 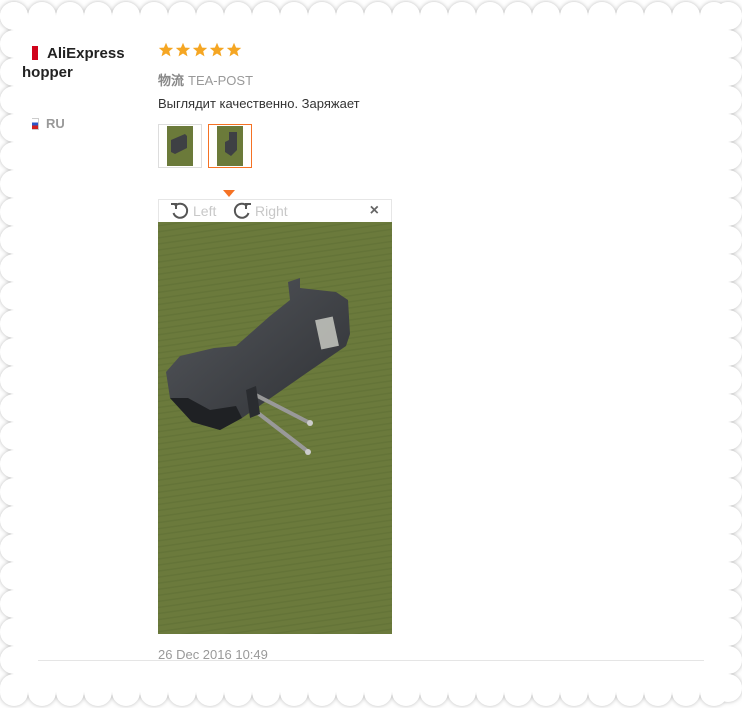 I want to click on rotate-right-button: Right, so click(x=259, y=211).